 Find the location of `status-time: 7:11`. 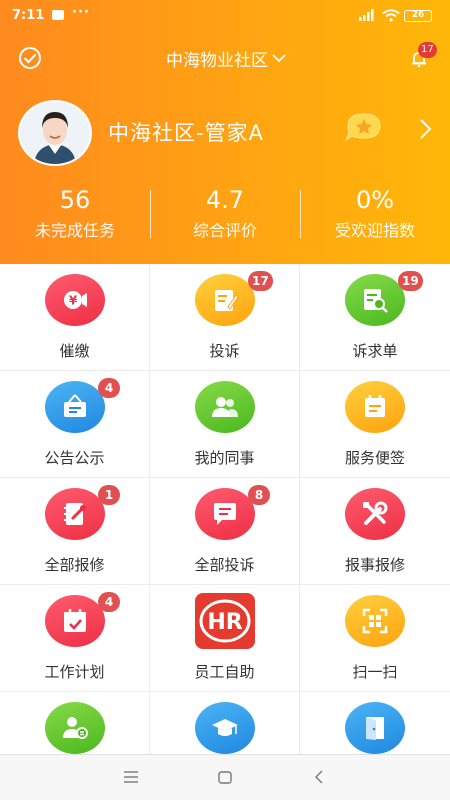

status-time: 7:11 is located at coordinates (28, 15).